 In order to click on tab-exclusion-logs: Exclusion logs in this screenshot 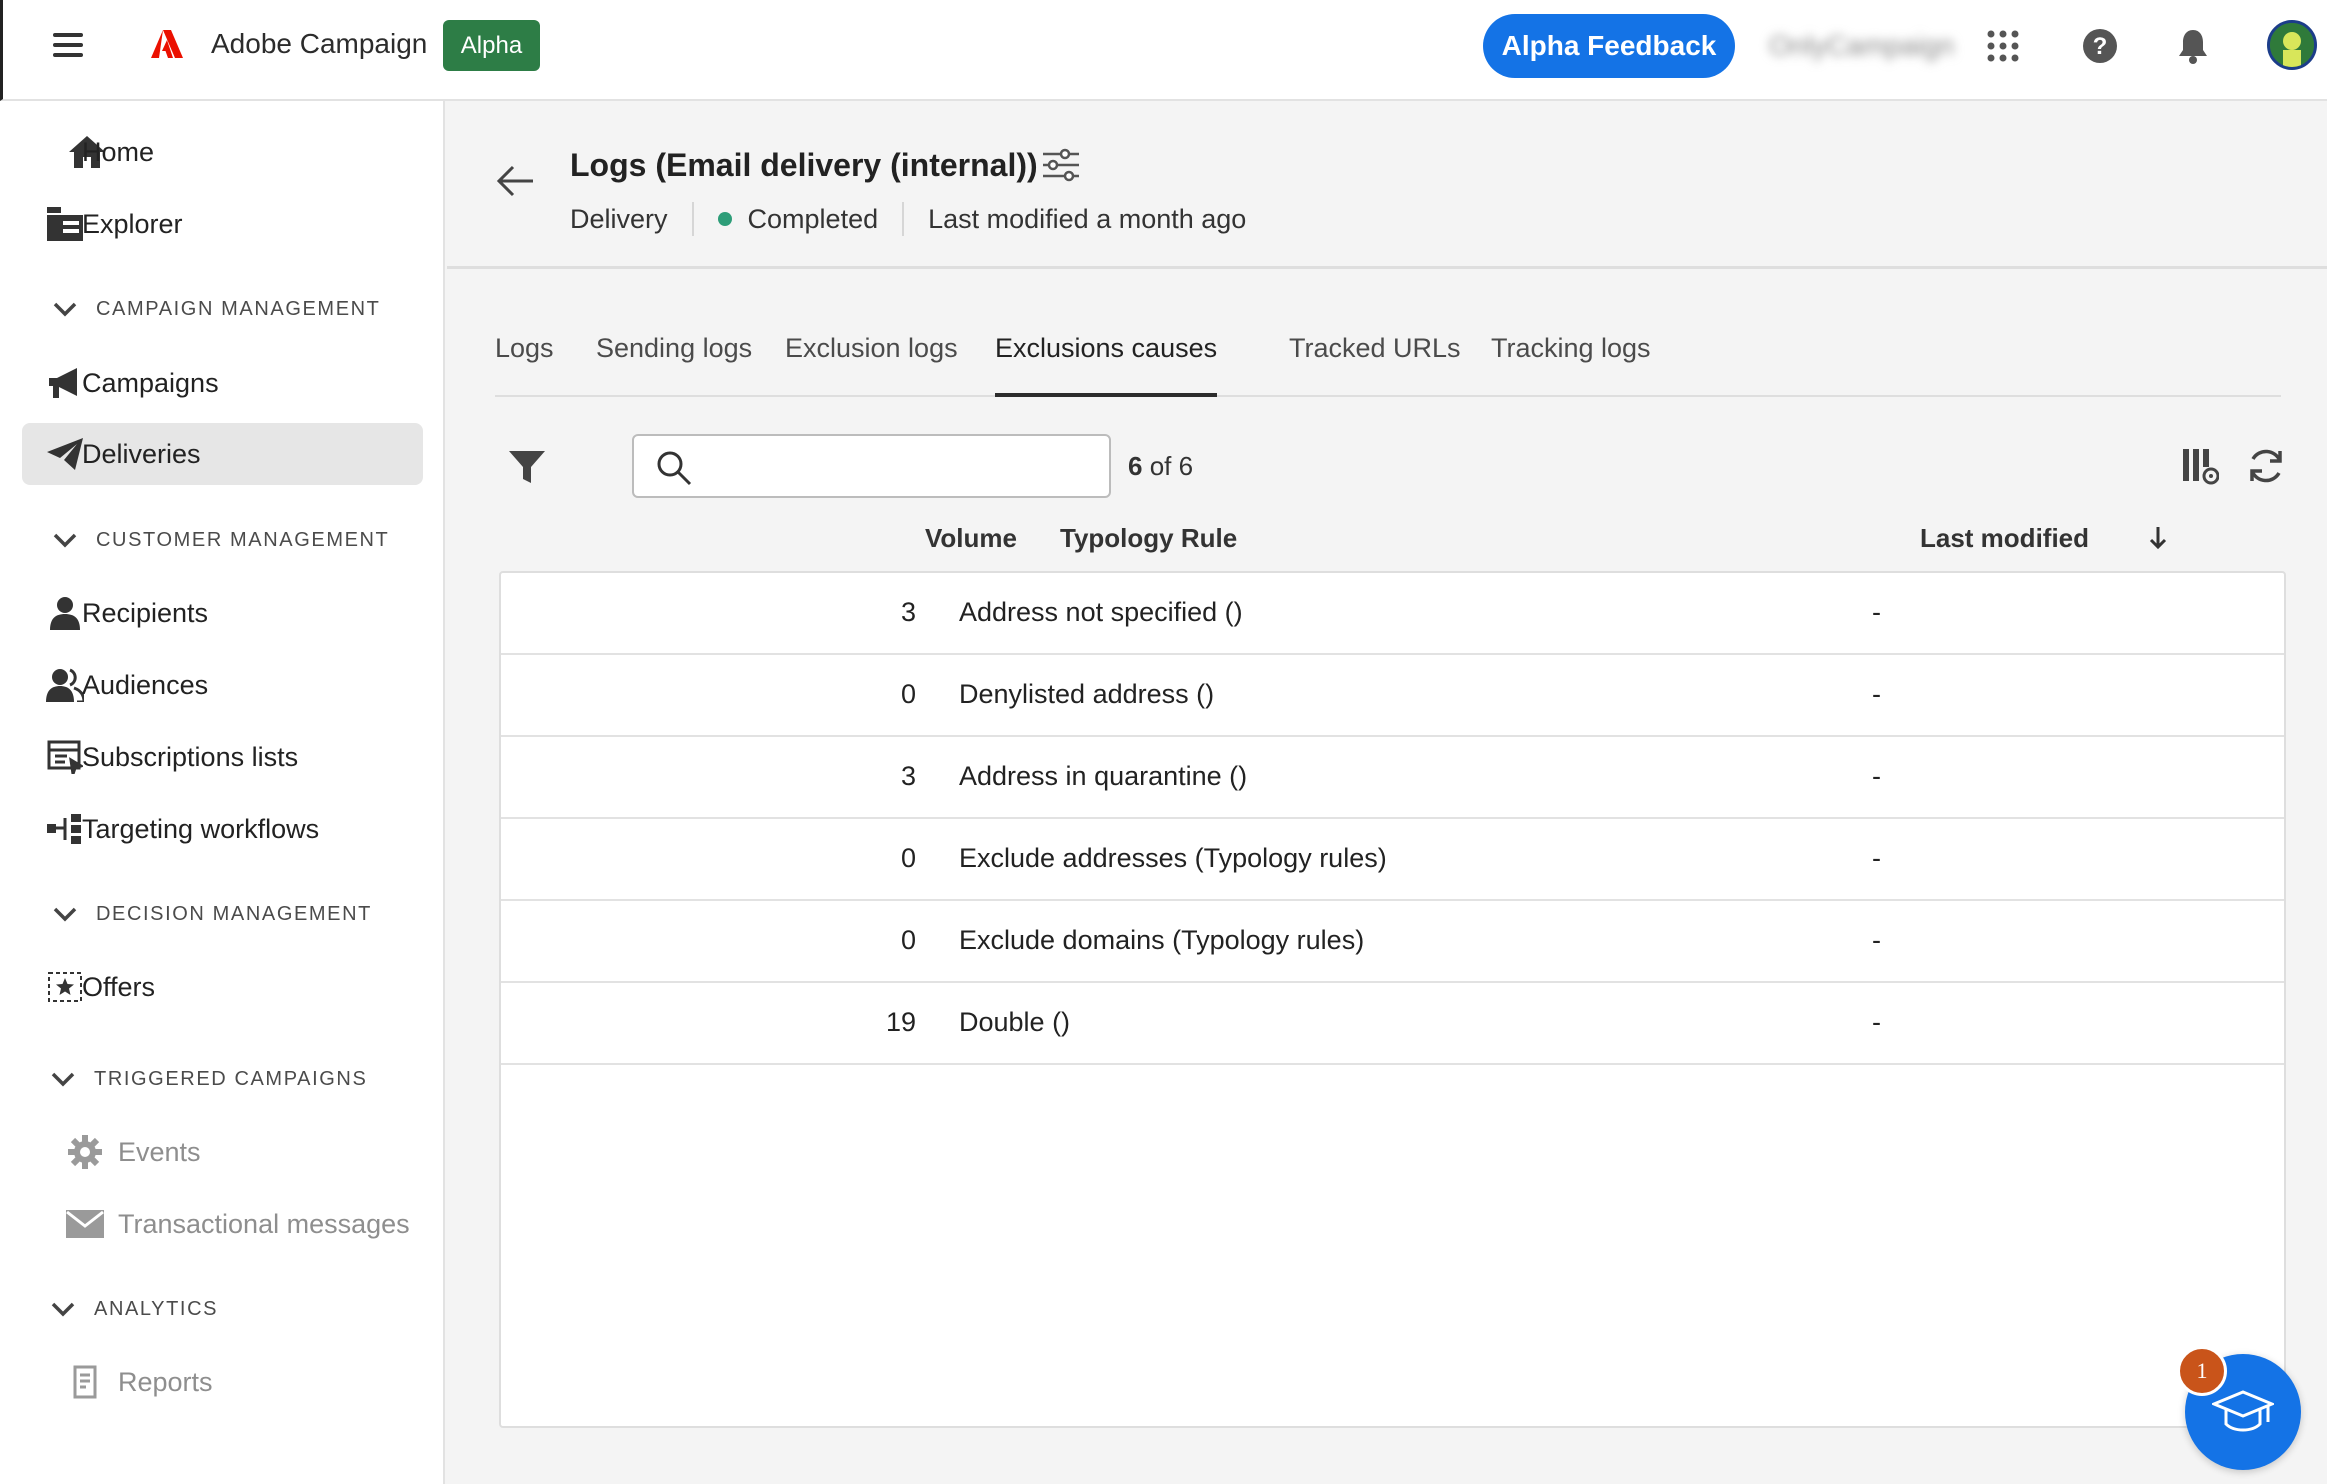, I will do `click(871, 365)`.